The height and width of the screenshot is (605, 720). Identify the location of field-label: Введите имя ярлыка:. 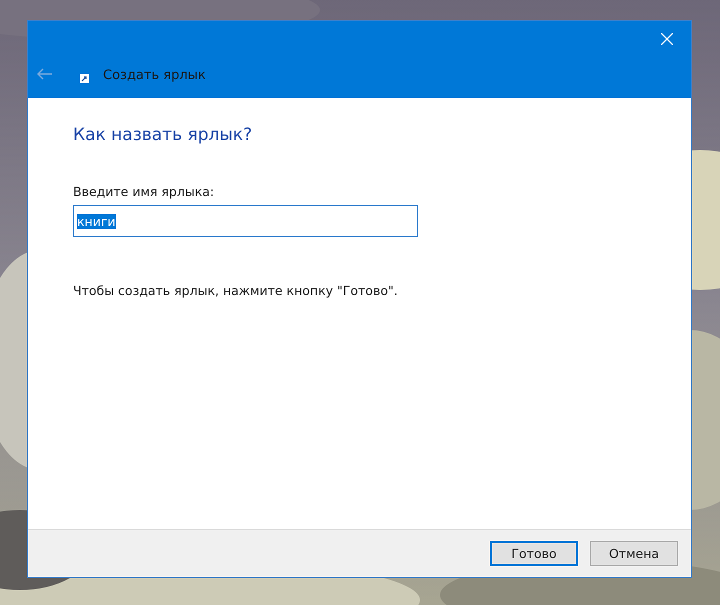
(144, 191).